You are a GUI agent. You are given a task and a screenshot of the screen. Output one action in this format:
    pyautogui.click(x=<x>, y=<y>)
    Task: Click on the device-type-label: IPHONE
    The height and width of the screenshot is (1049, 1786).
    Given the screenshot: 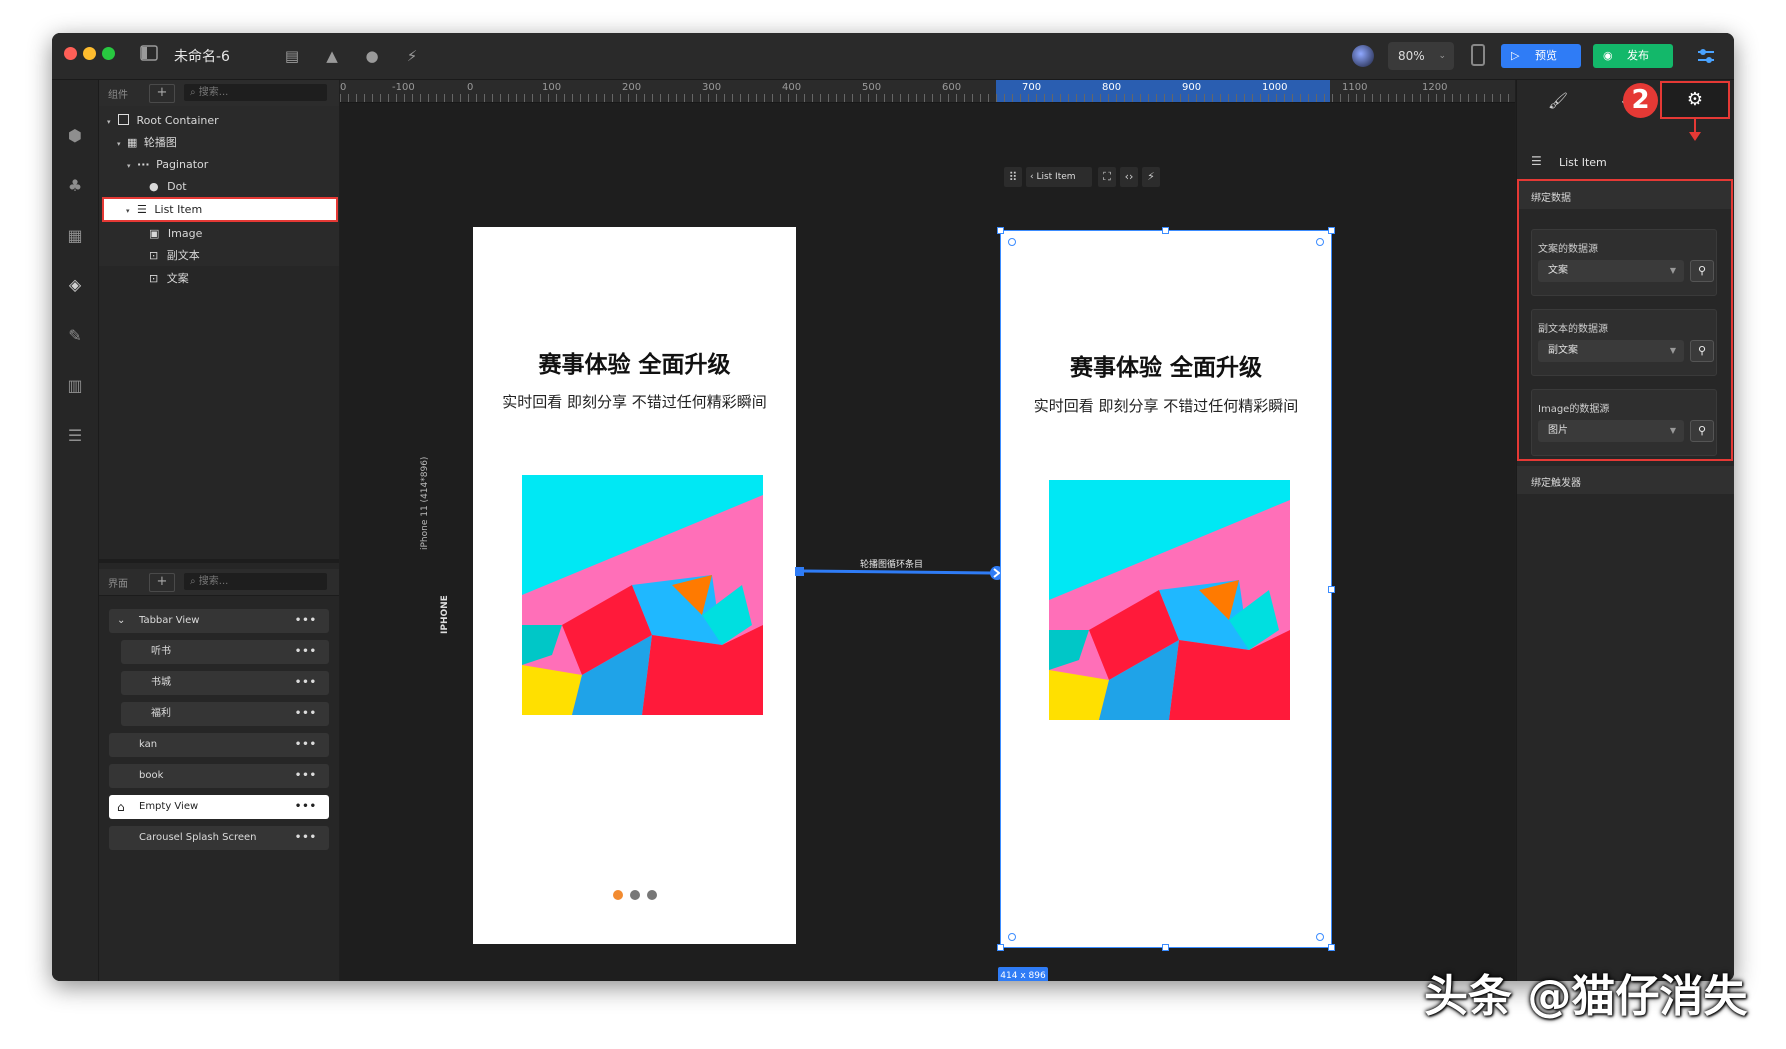 What is the action you would take?
    pyautogui.click(x=445, y=614)
    